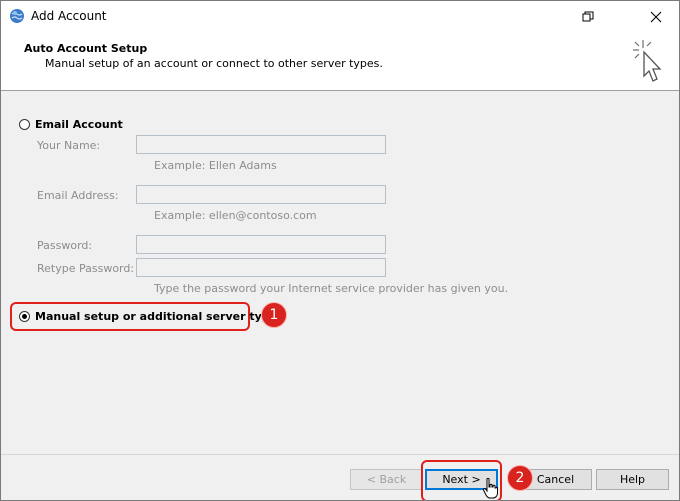 This screenshot has width=680, height=501. Describe the element at coordinates (24, 316) in the screenshot. I see `manual-setup-radio` at that location.